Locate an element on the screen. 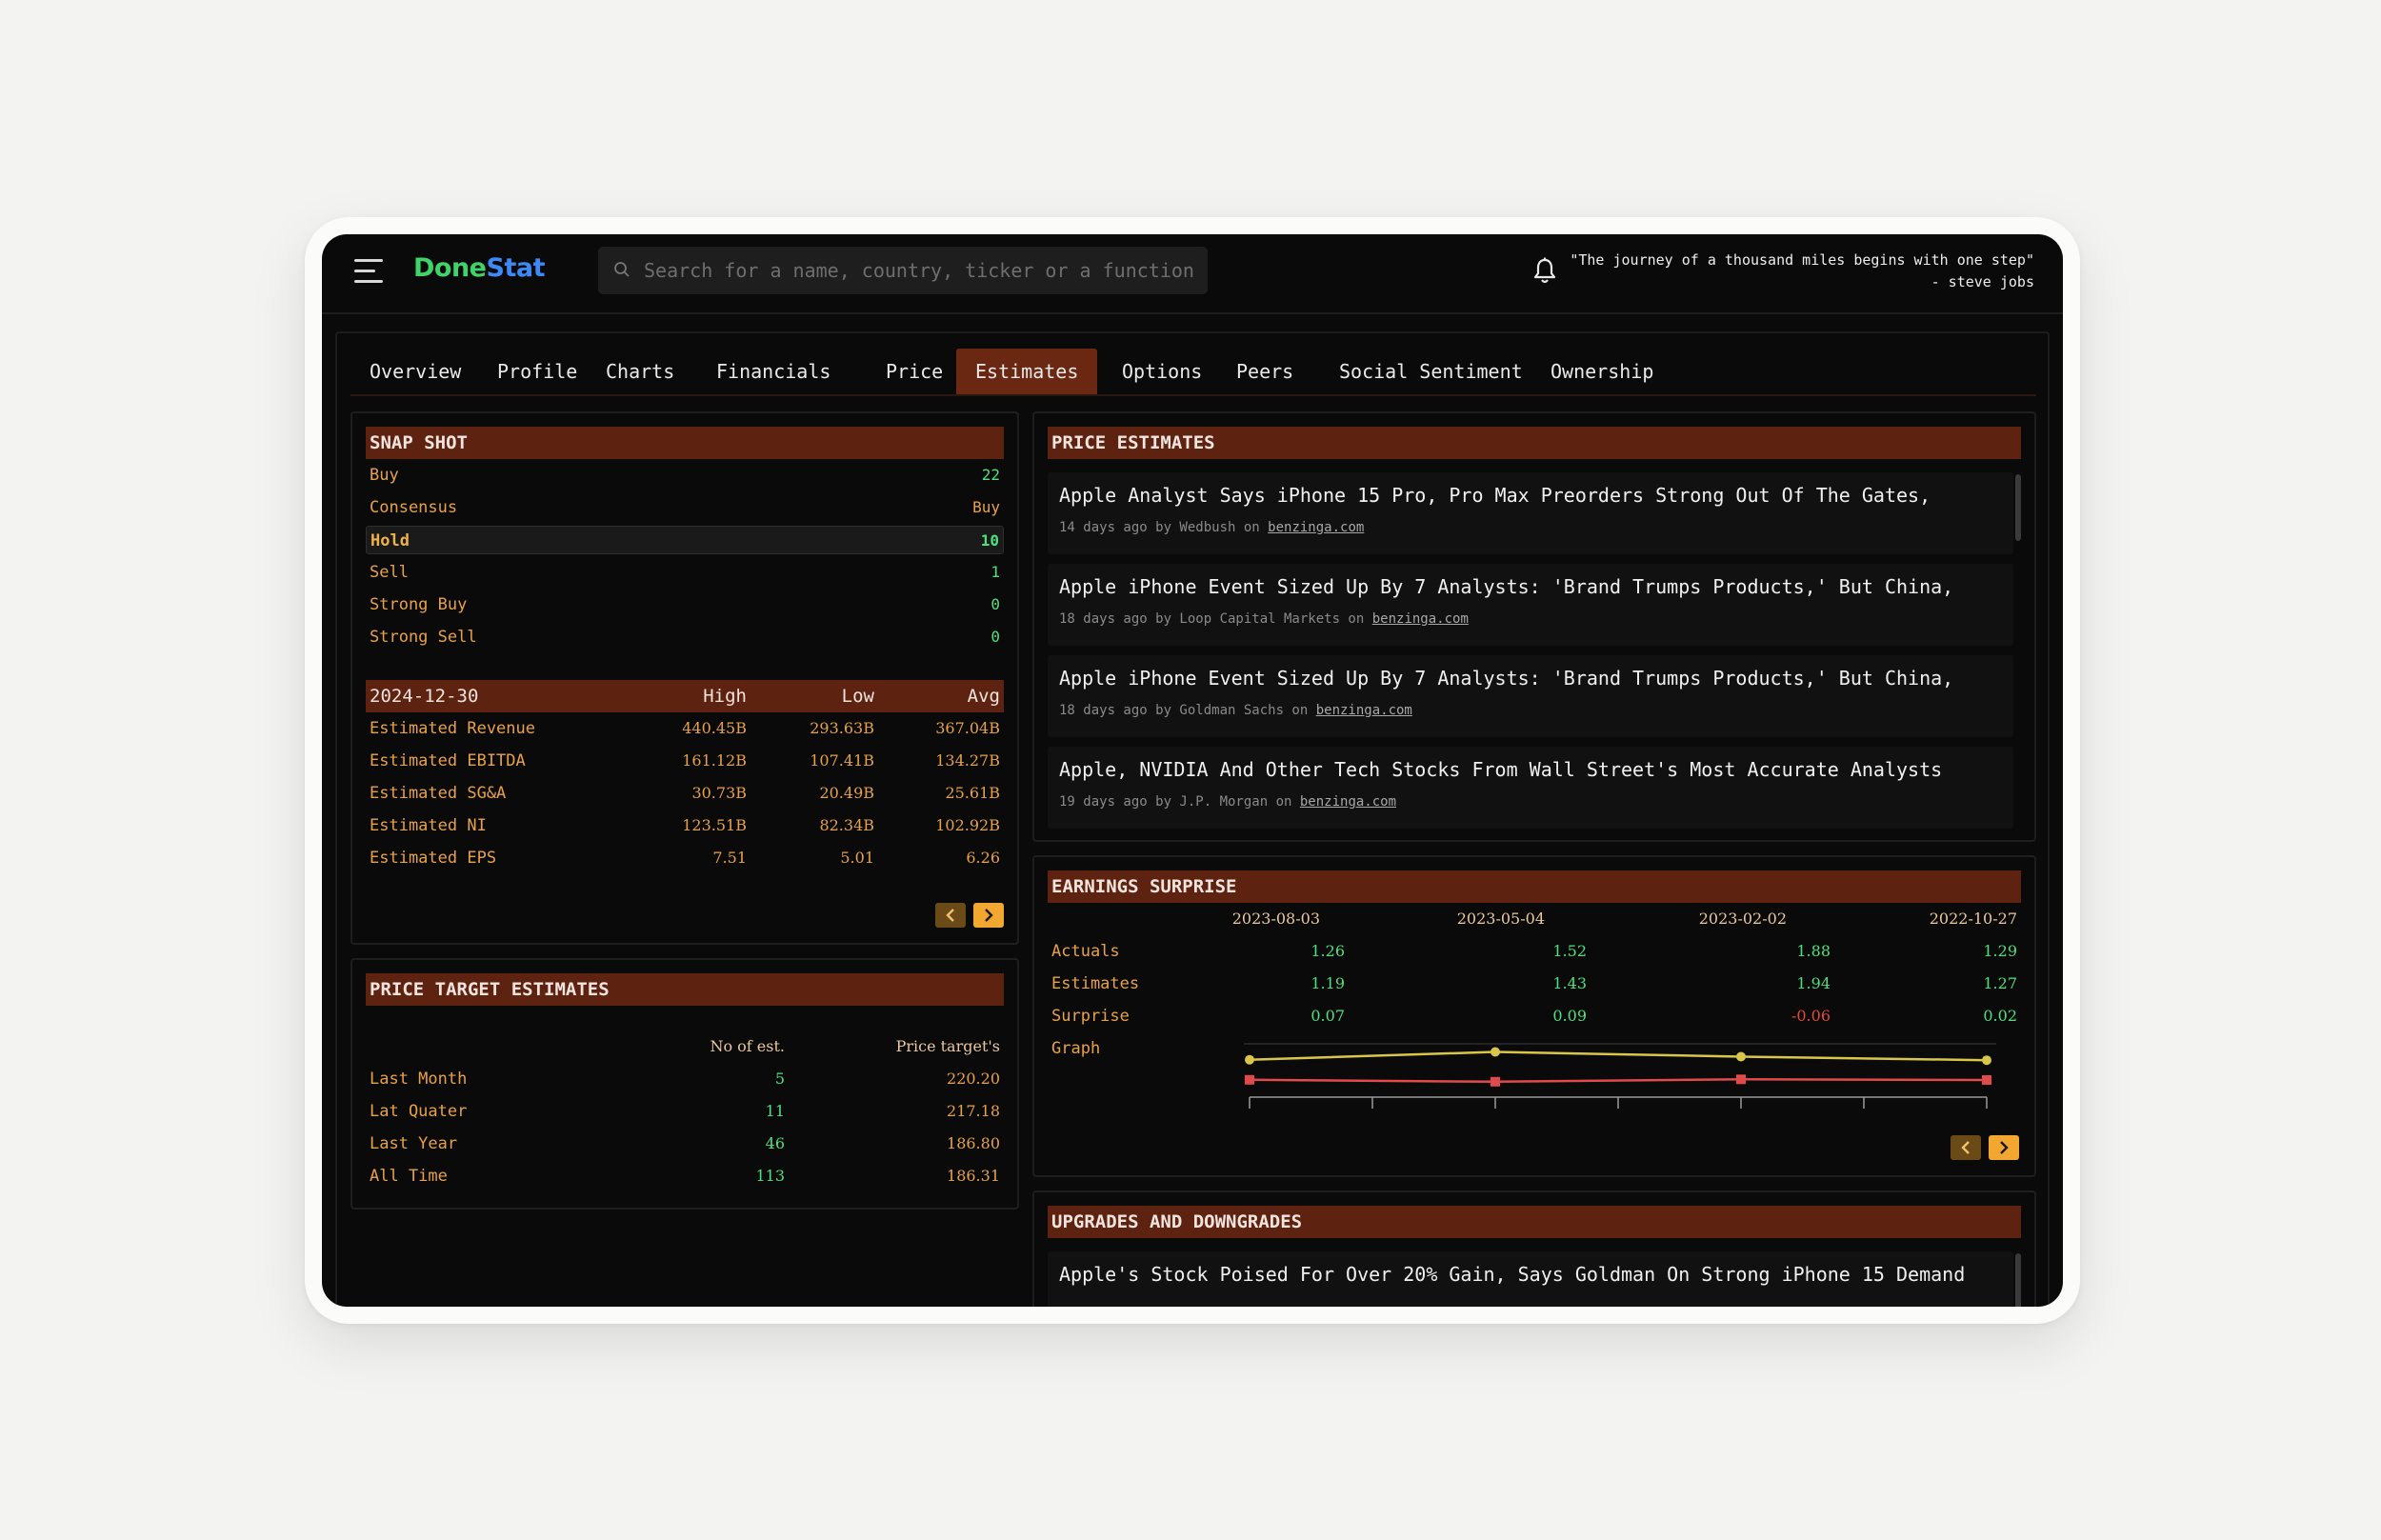  estimate-row: Estimated SG&A 30.73B 20.49B 25.61B is located at coordinates (685, 793).